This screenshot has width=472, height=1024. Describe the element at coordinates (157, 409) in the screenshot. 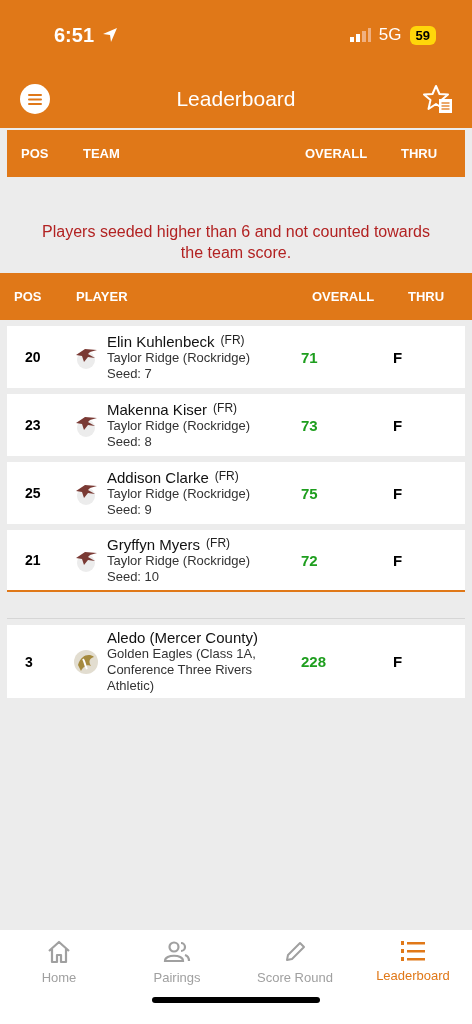

I see `player-name: Makenna Kiser` at that location.